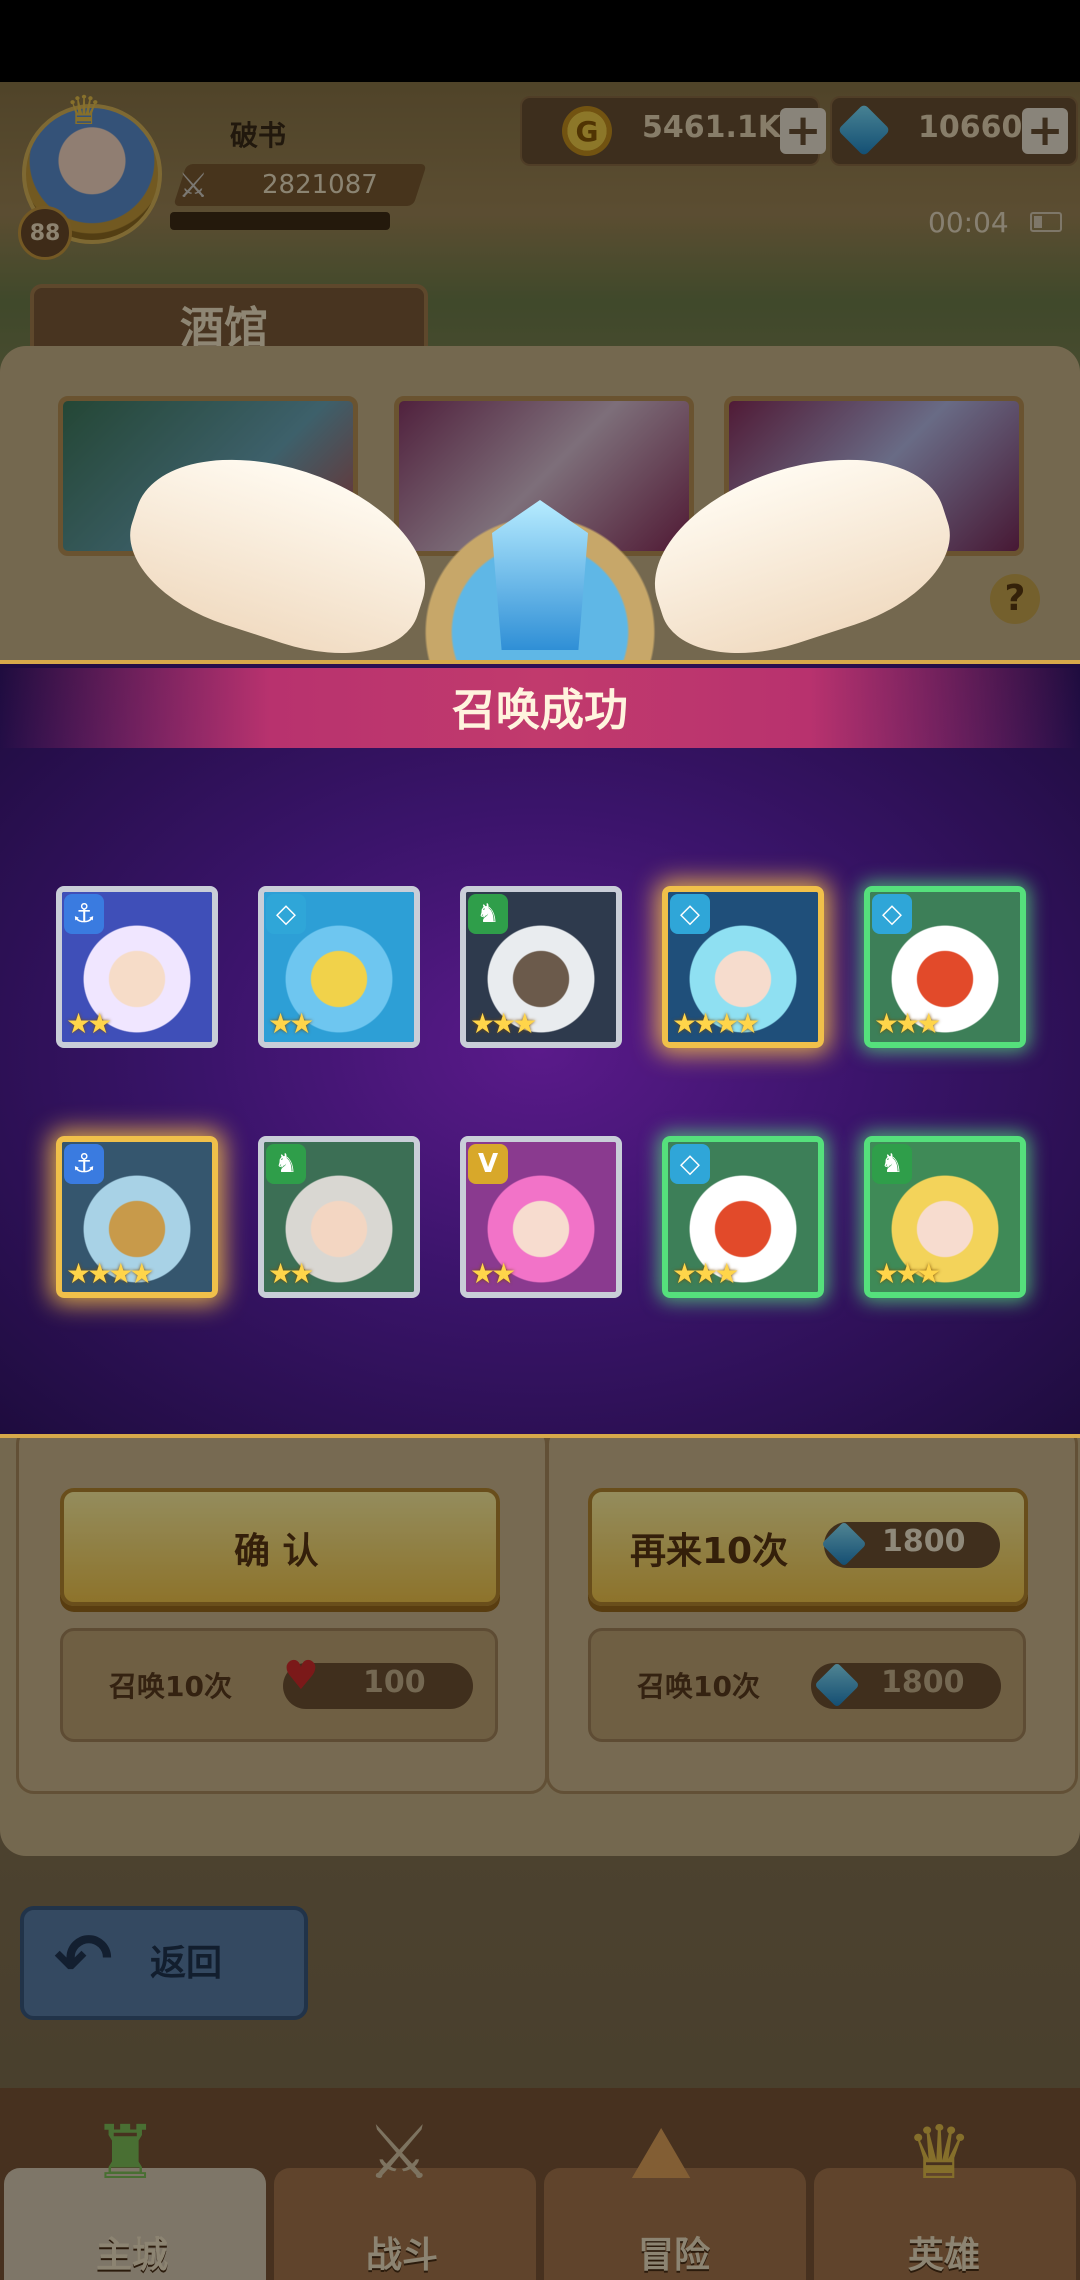  Describe the element at coordinates (540, 710) in the screenshot. I see `popup-title: 召唤成功` at that location.